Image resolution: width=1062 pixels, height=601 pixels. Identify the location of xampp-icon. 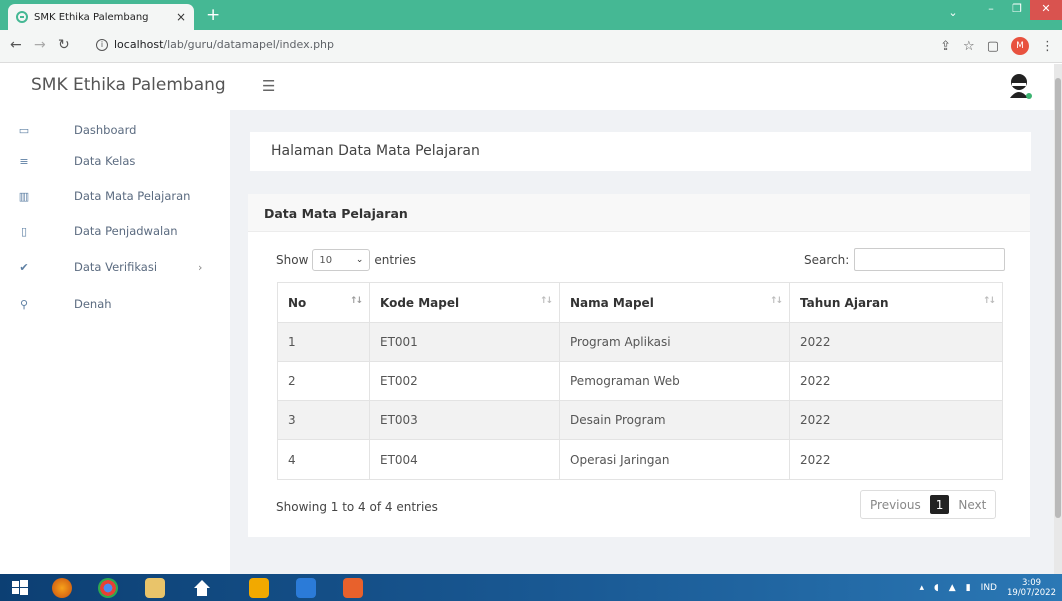
(353, 588).